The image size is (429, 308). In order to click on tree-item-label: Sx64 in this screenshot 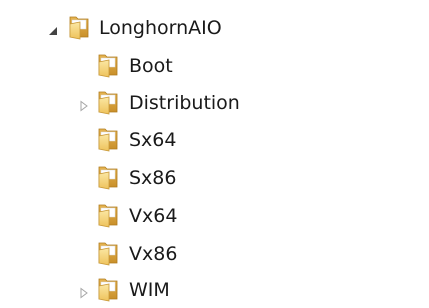, I will do `click(153, 140)`.